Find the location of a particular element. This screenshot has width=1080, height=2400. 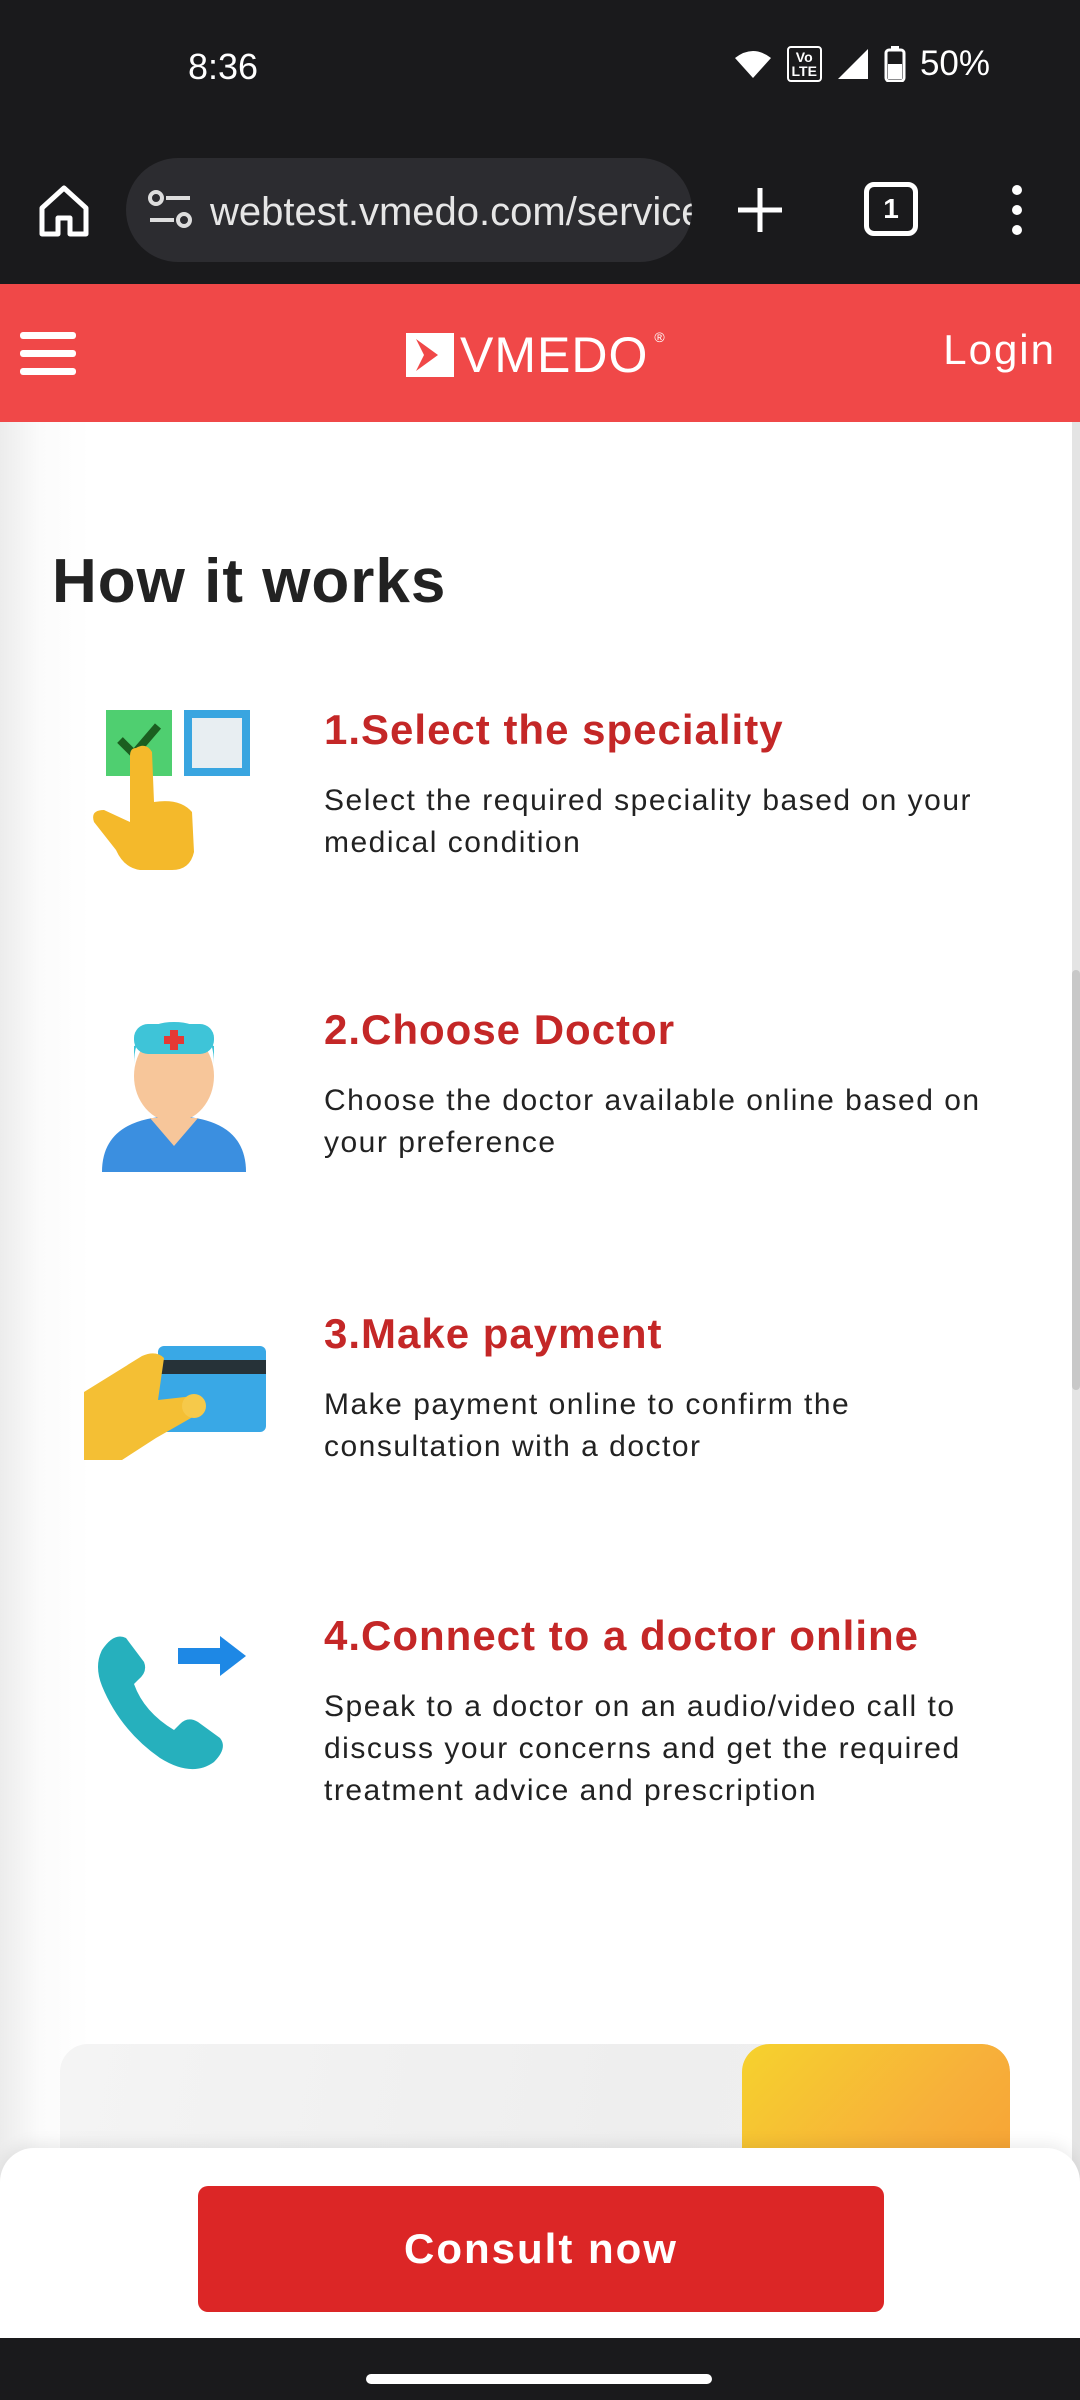

site-settings-icon is located at coordinates (170, 210).